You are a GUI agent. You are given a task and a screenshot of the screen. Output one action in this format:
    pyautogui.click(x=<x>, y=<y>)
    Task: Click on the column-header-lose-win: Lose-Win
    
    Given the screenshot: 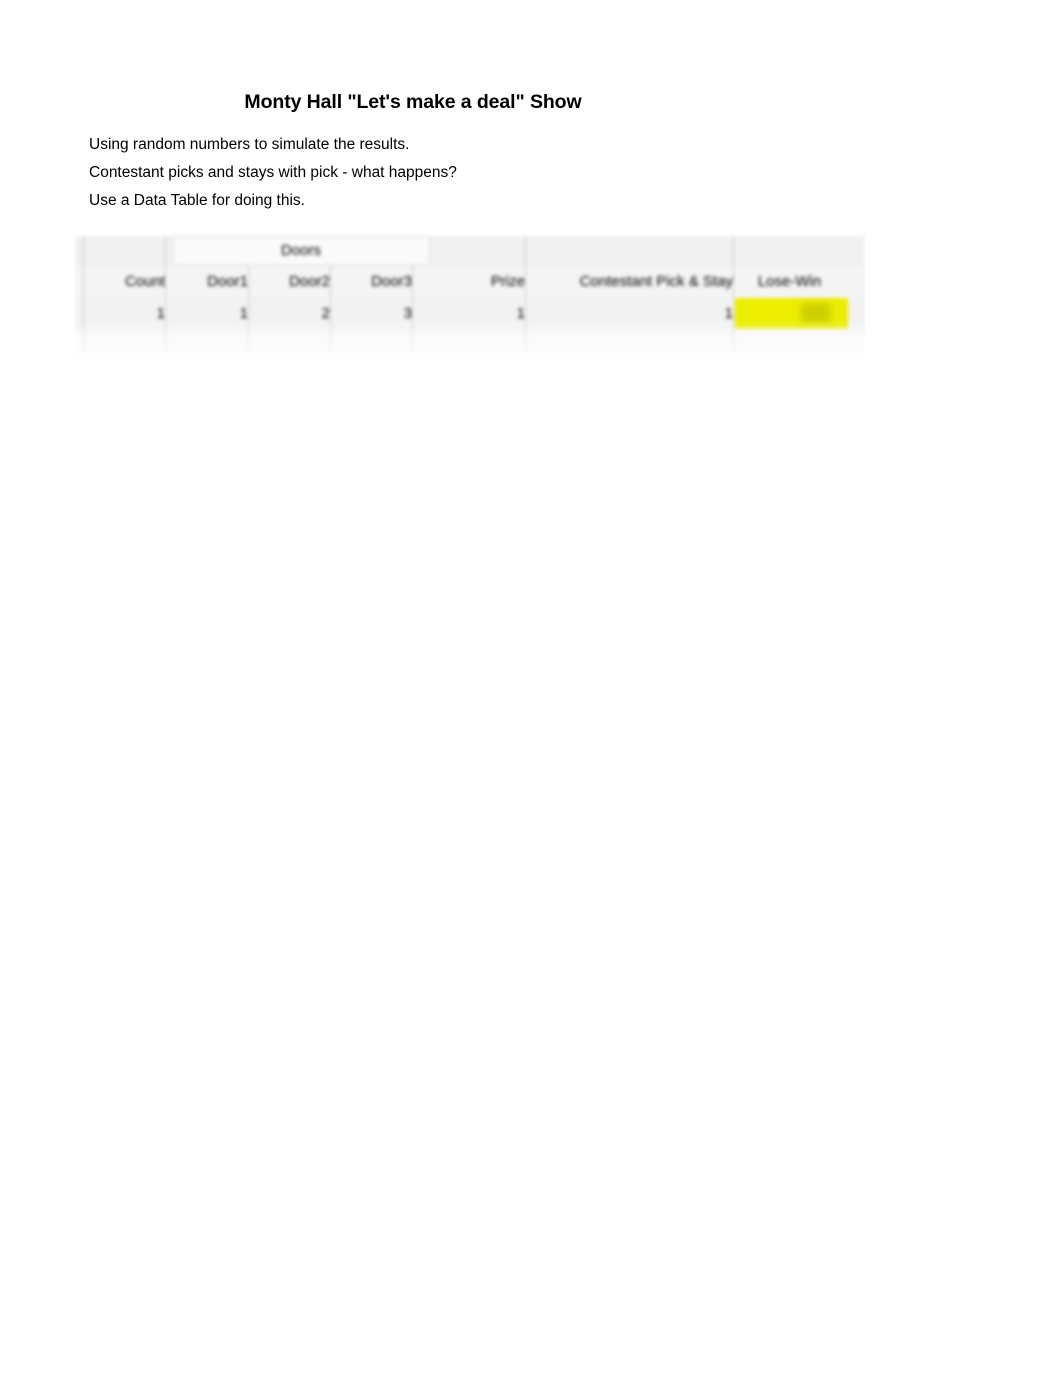 What is the action you would take?
    pyautogui.click(x=789, y=282)
    